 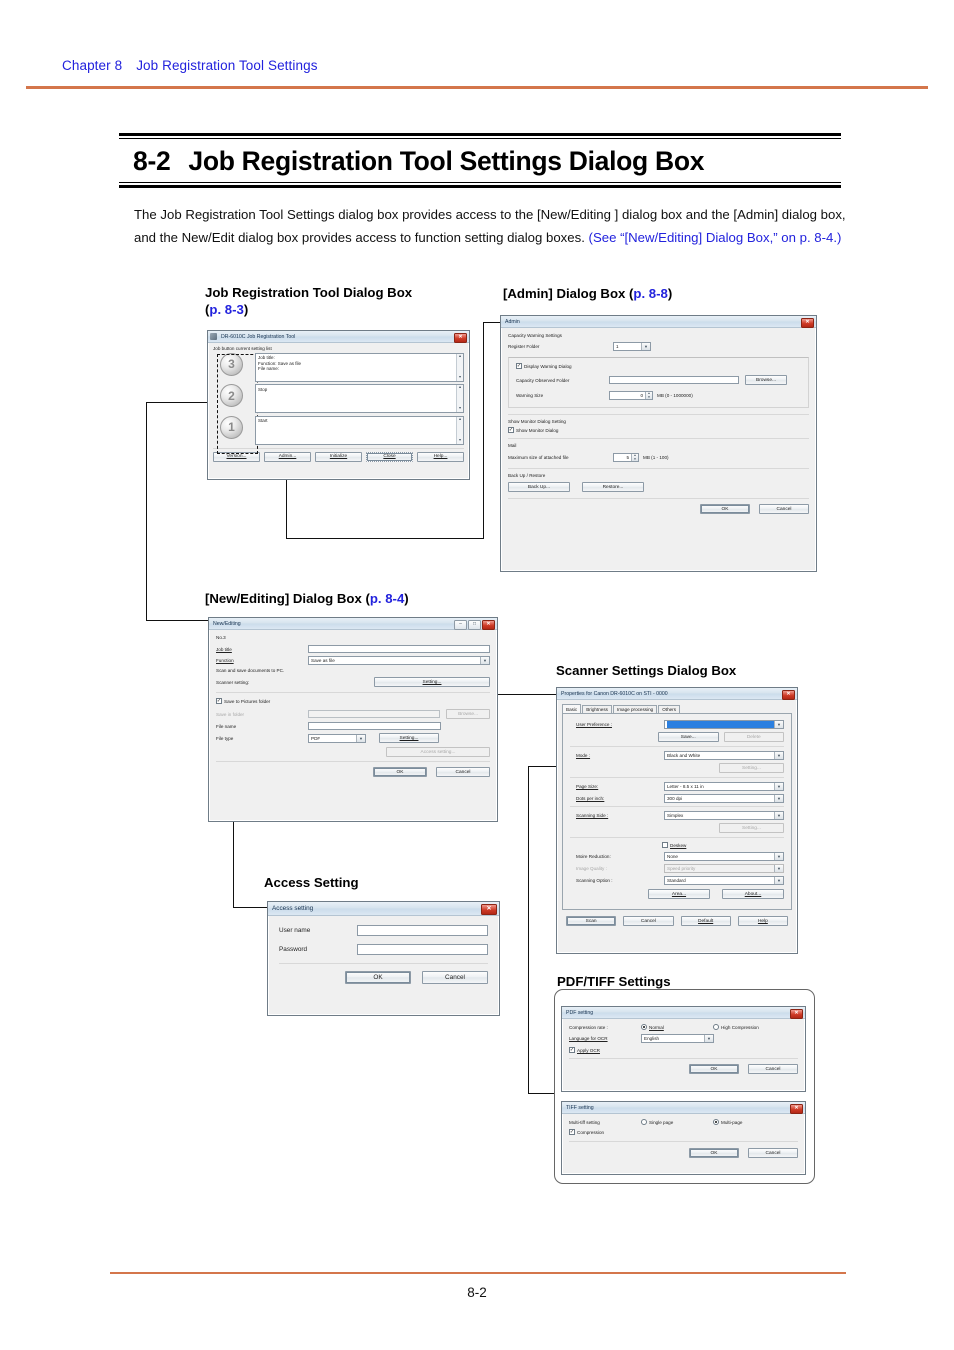 What do you see at coordinates (724, 724) in the screenshot?
I see `user-preference-select: ▼` at bounding box center [724, 724].